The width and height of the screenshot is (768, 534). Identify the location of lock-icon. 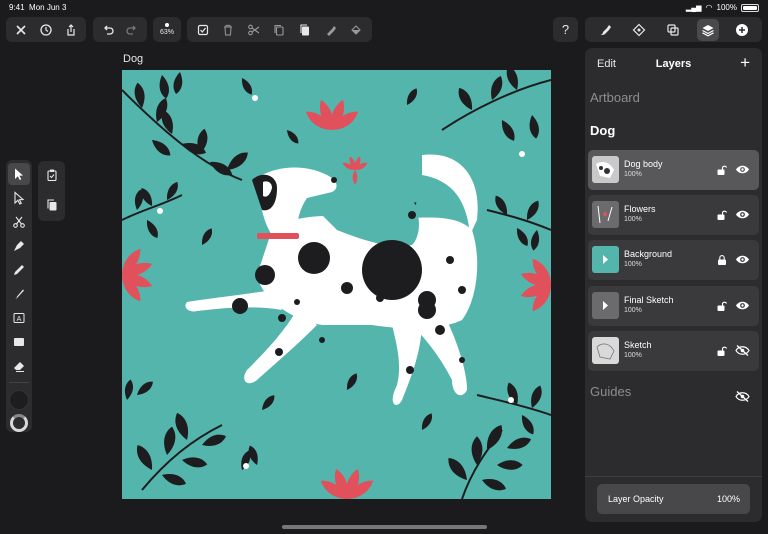
(722, 260).